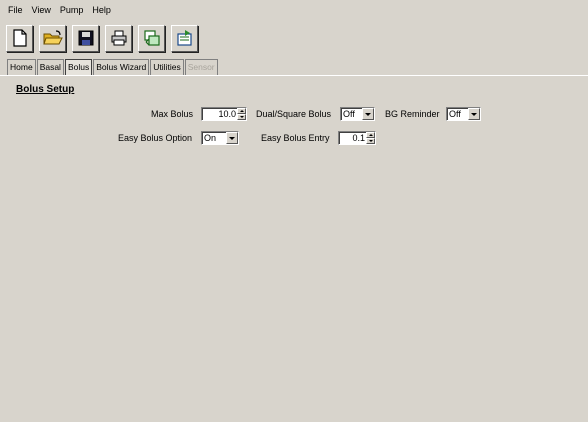 The image size is (588, 422). I want to click on bg-reminder-select: Off, so click(463, 114).